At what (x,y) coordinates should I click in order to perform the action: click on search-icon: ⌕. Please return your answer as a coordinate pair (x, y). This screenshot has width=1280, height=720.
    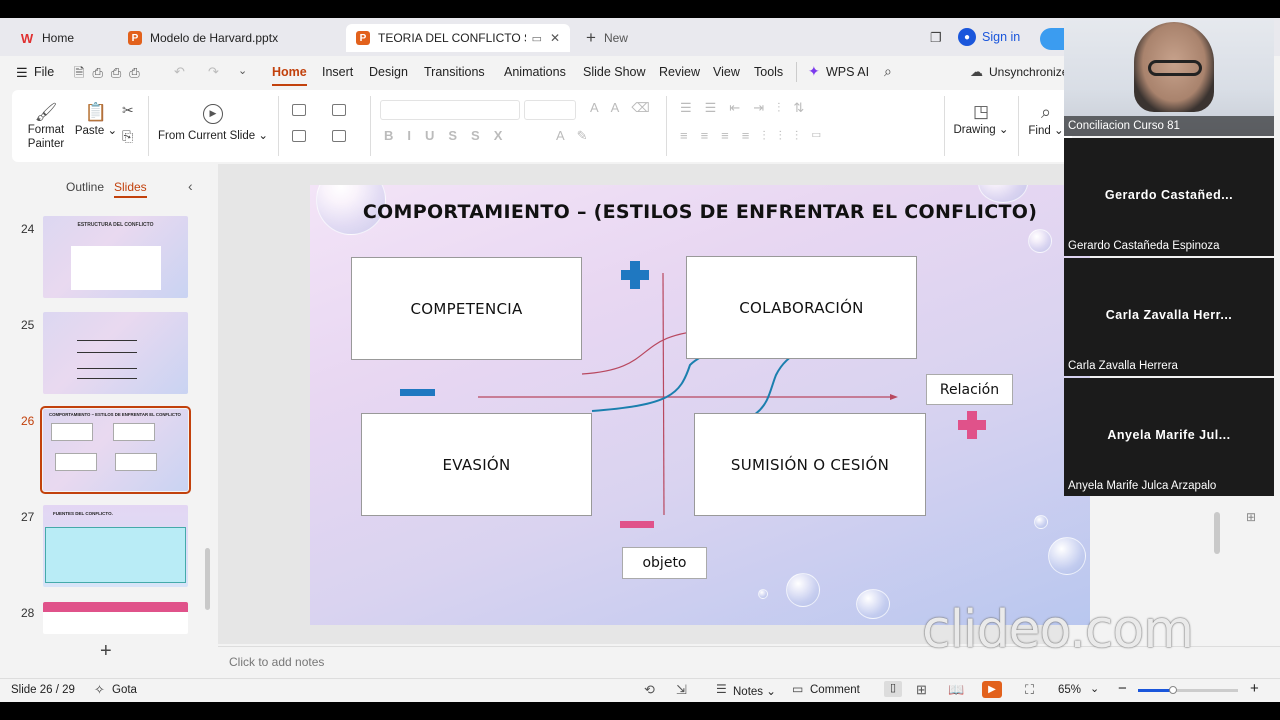
    Looking at the image, I should click on (888, 71).